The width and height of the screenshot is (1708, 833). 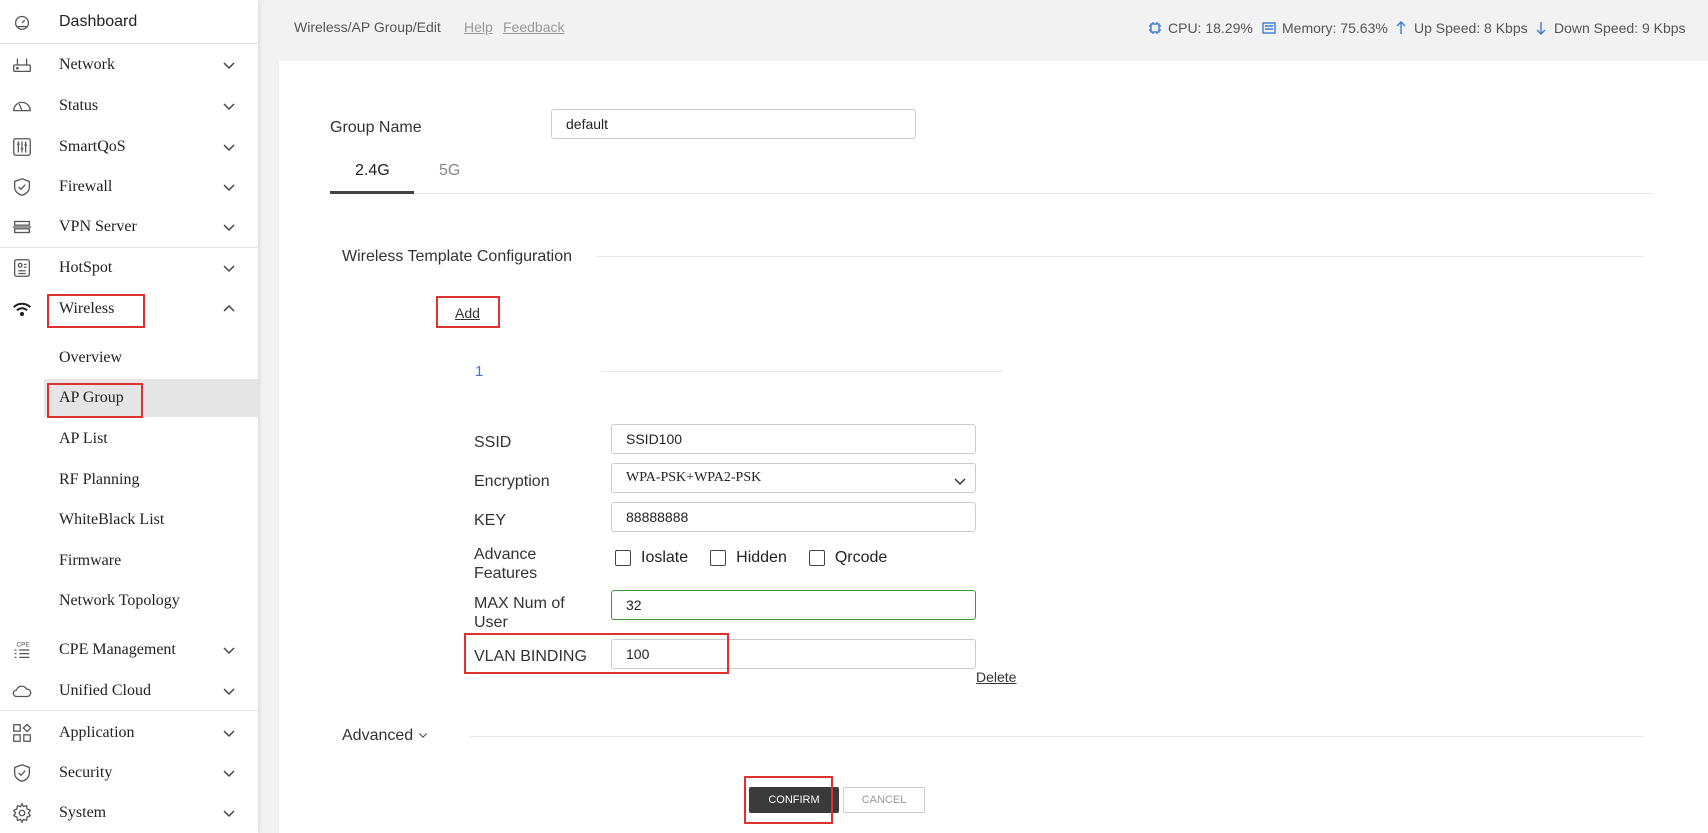 What do you see at coordinates (129, 309) in the screenshot?
I see `sidebar-item-wireless: Wireless` at bounding box center [129, 309].